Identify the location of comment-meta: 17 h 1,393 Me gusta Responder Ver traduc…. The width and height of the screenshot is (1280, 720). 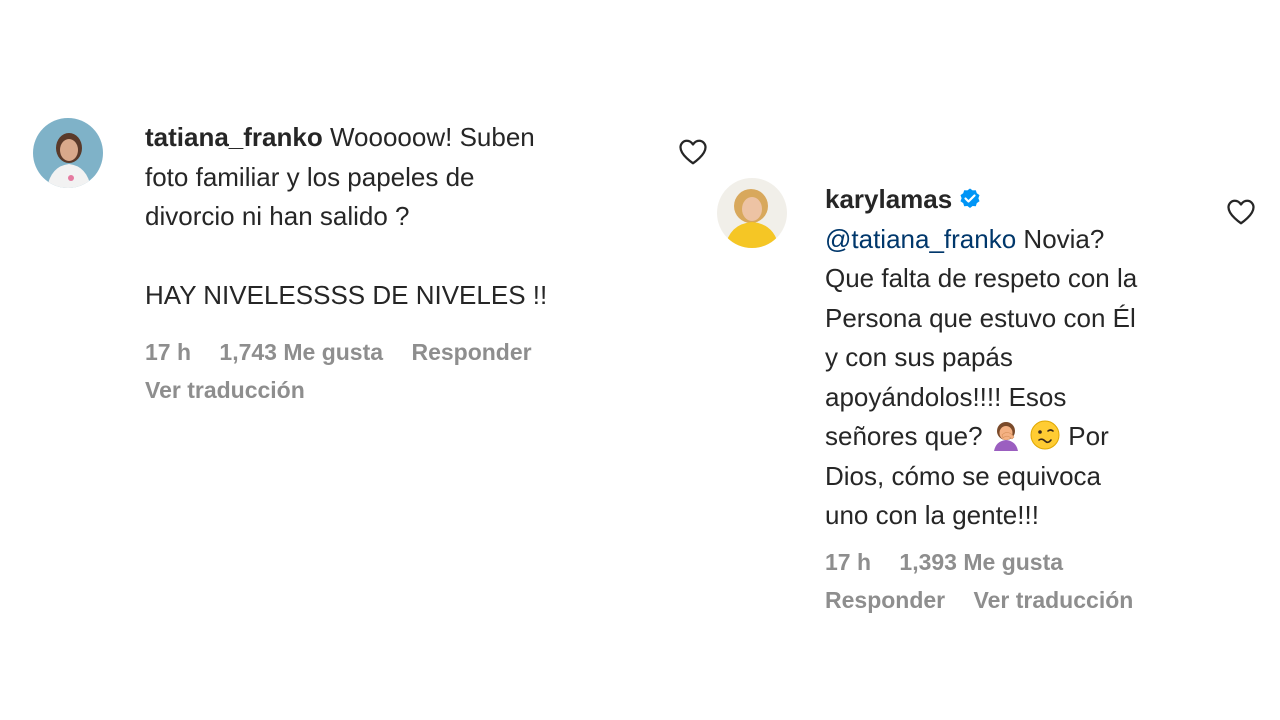
(1025, 581).